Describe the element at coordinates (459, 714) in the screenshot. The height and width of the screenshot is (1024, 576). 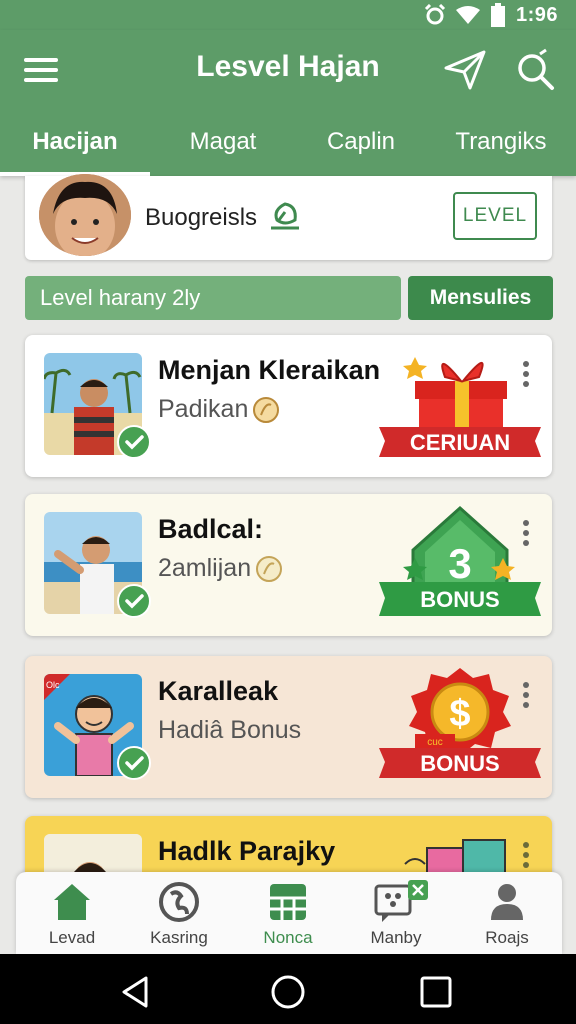
I see `dollar-symbol: $` at that location.